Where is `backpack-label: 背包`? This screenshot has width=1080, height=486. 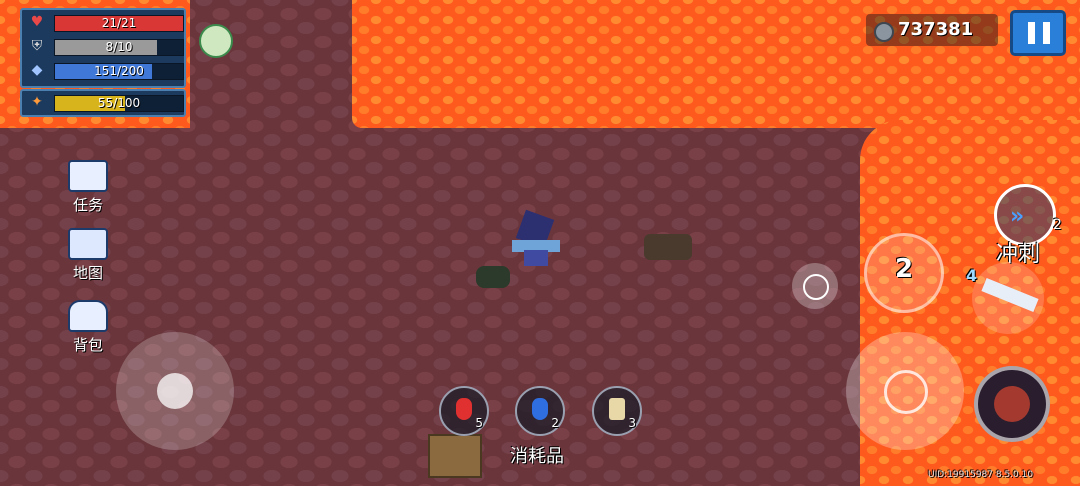
backpack-label: 背包 is located at coordinates (87, 345).